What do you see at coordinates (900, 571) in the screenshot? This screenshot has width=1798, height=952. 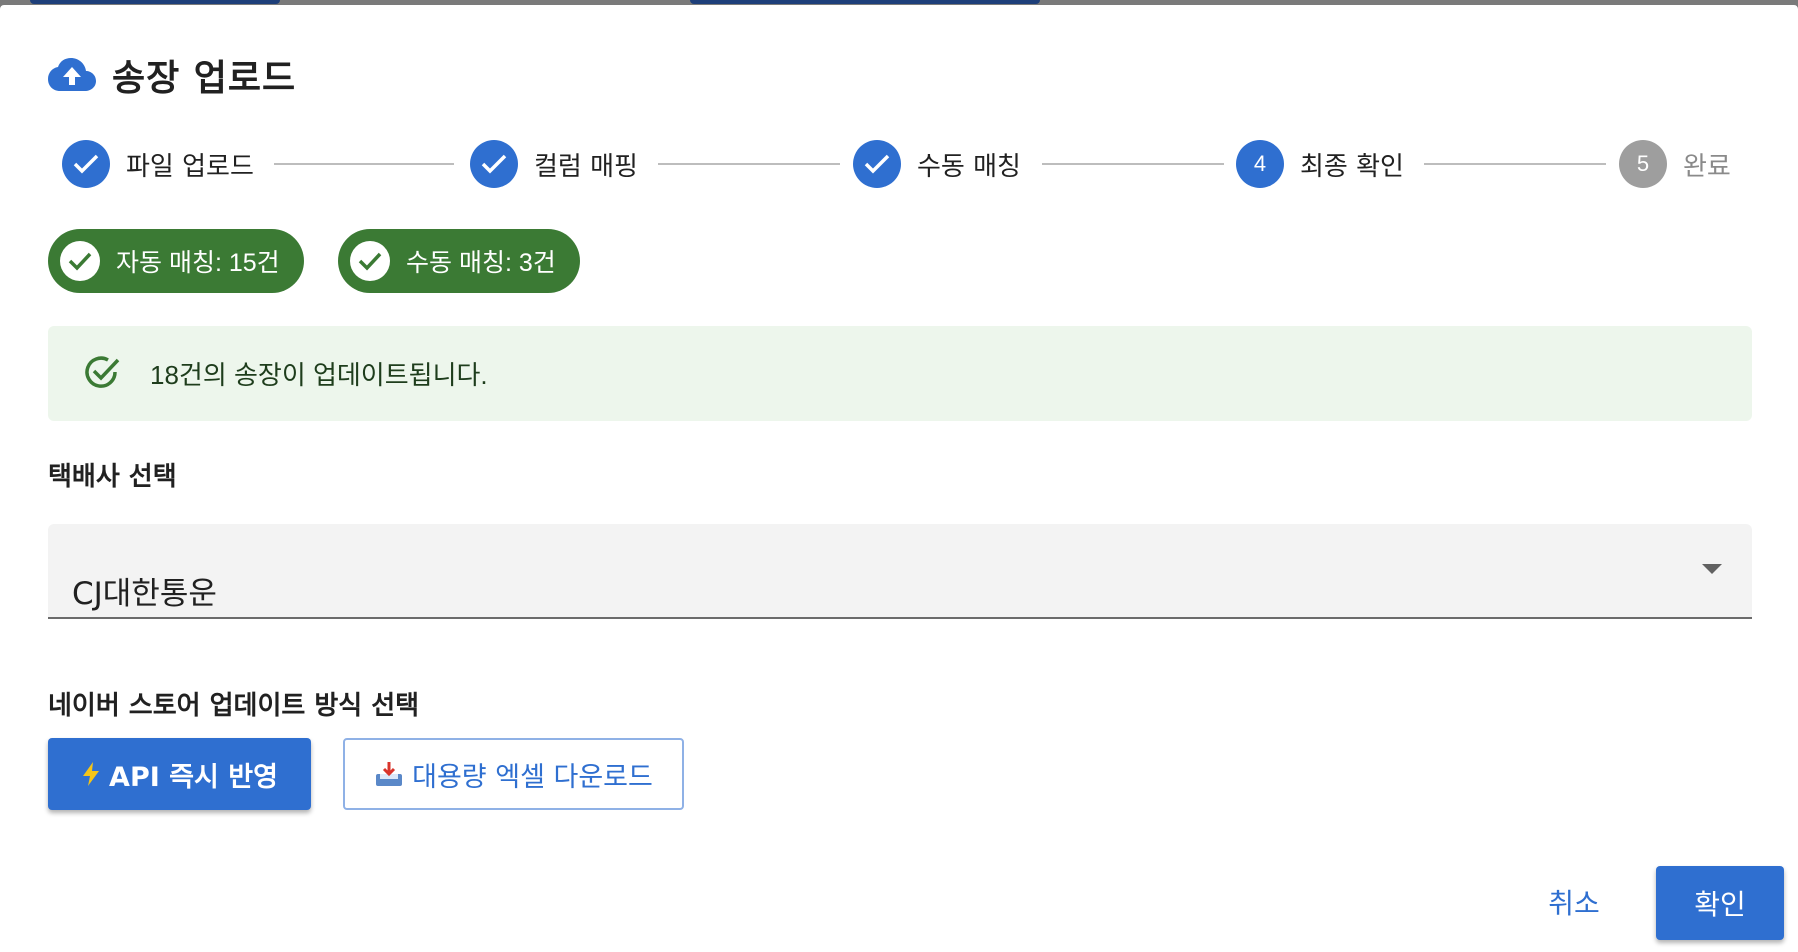 I see `courier-select: CJ대한통운` at bounding box center [900, 571].